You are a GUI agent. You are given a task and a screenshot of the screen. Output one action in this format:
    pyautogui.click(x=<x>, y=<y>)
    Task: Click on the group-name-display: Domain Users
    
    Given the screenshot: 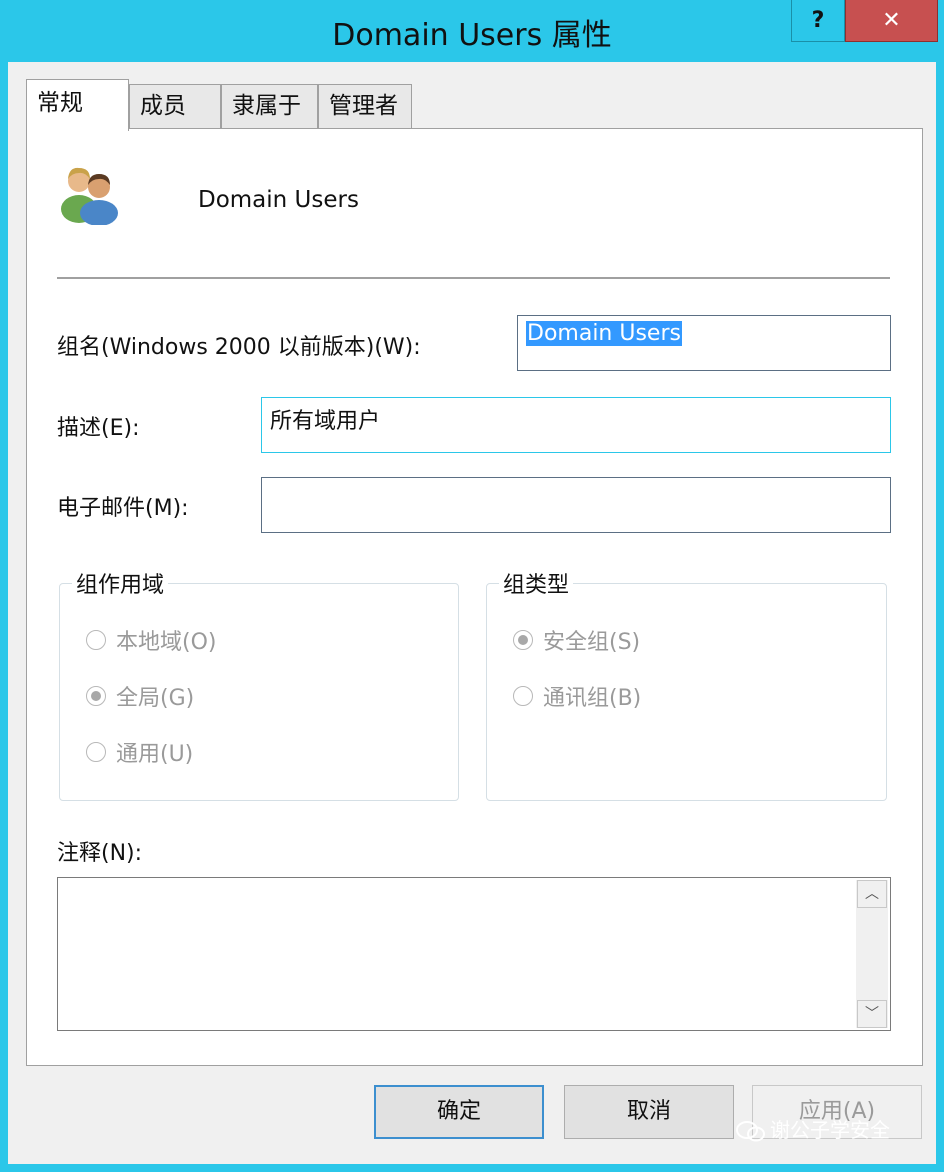 What is the action you would take?
    pyautogui.click(x=278, y=200)
    